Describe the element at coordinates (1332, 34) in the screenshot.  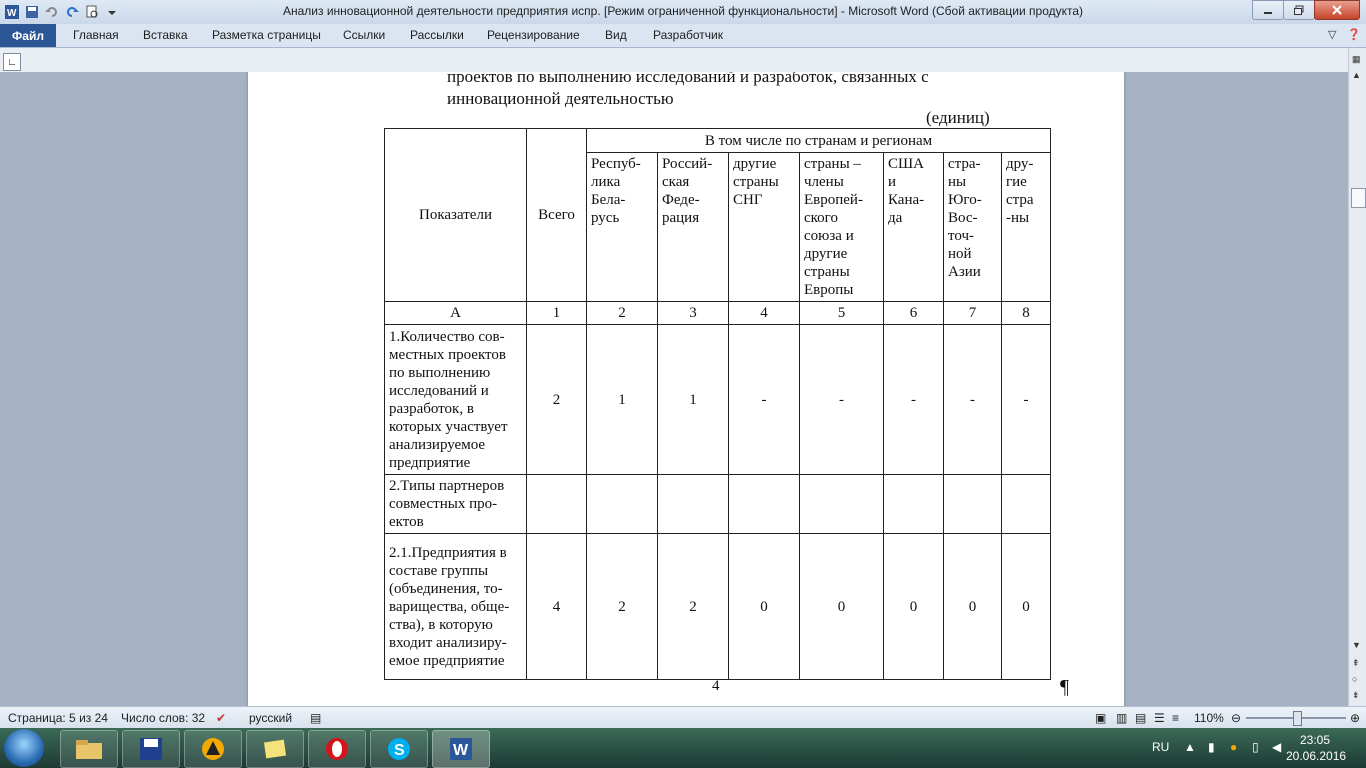
I see `minimize-ribbon-icon: ▽` at that location.